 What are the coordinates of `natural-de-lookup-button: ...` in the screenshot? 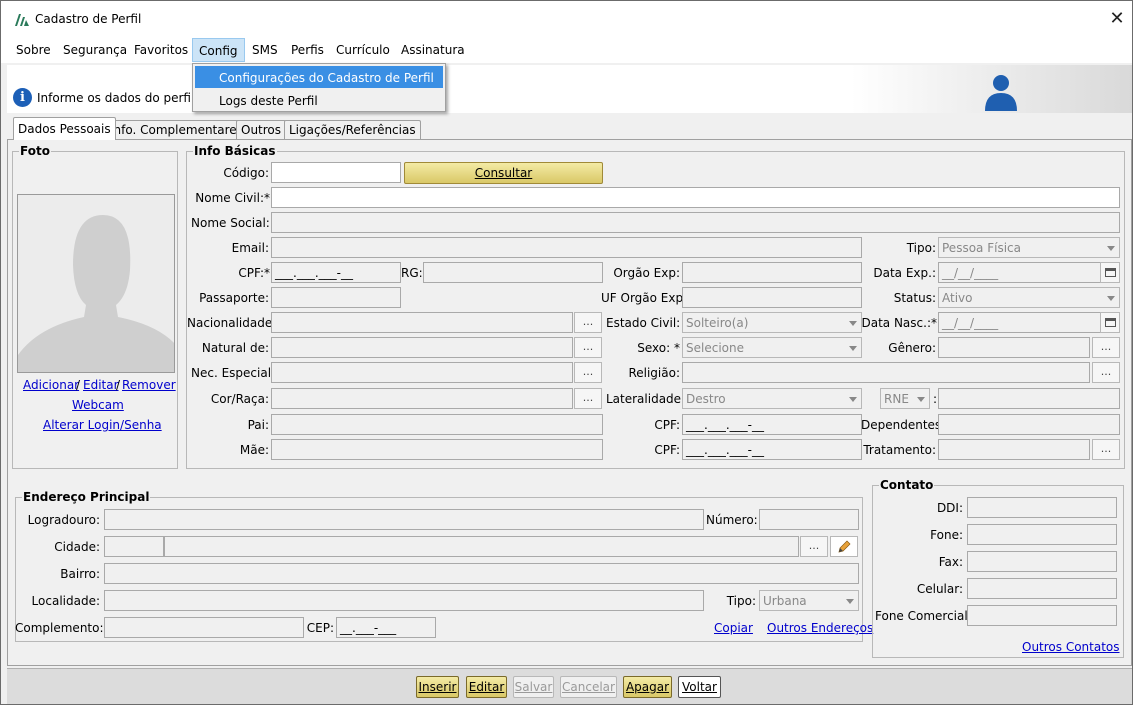 It's located at (588, 347).